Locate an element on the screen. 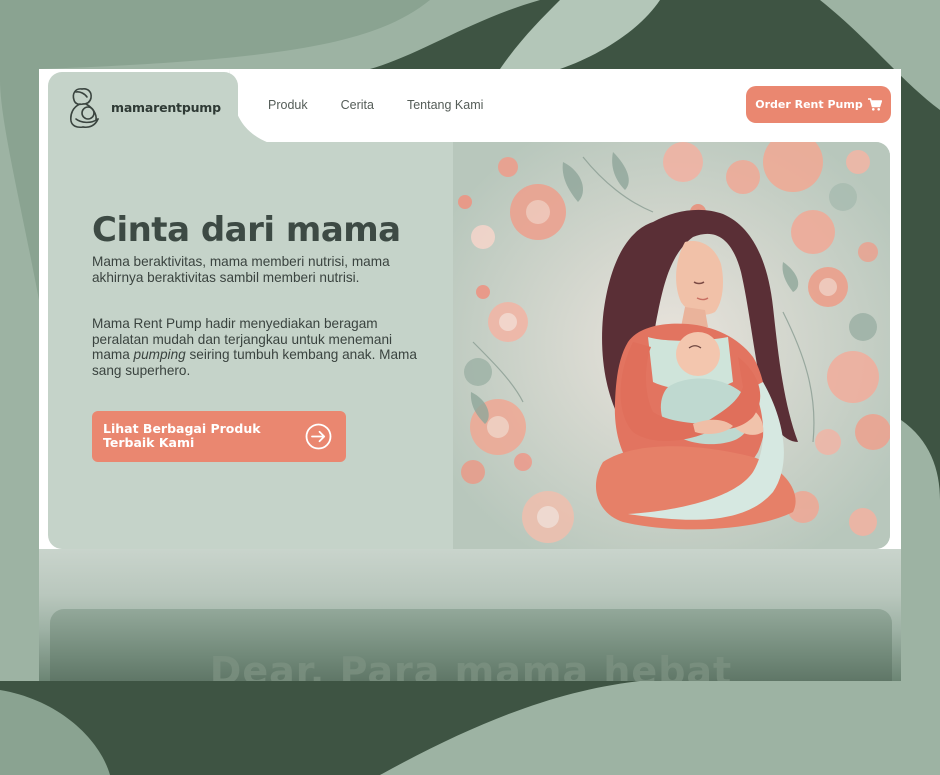  emphasis-pumping: pumping is located at coordinates (159, 354).